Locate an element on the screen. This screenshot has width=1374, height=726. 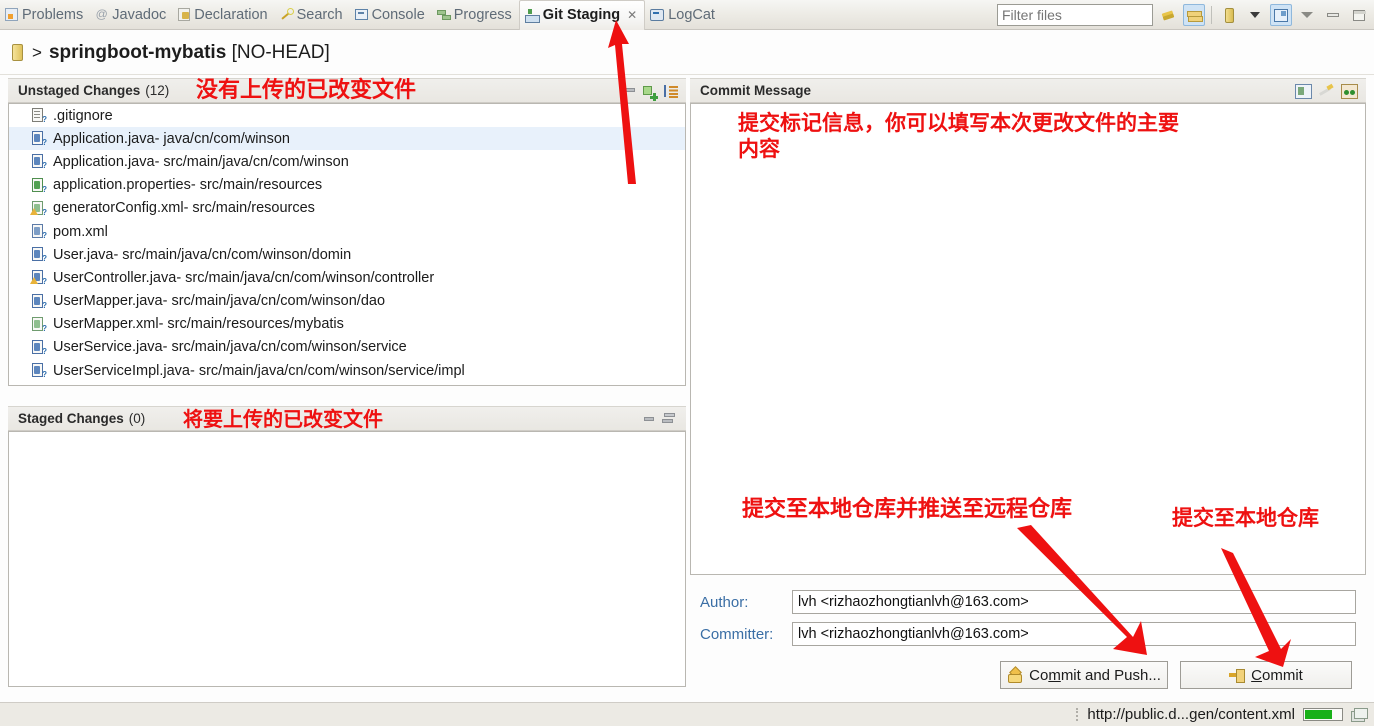
file-name: application.properties is located at coordinates (122, 185).